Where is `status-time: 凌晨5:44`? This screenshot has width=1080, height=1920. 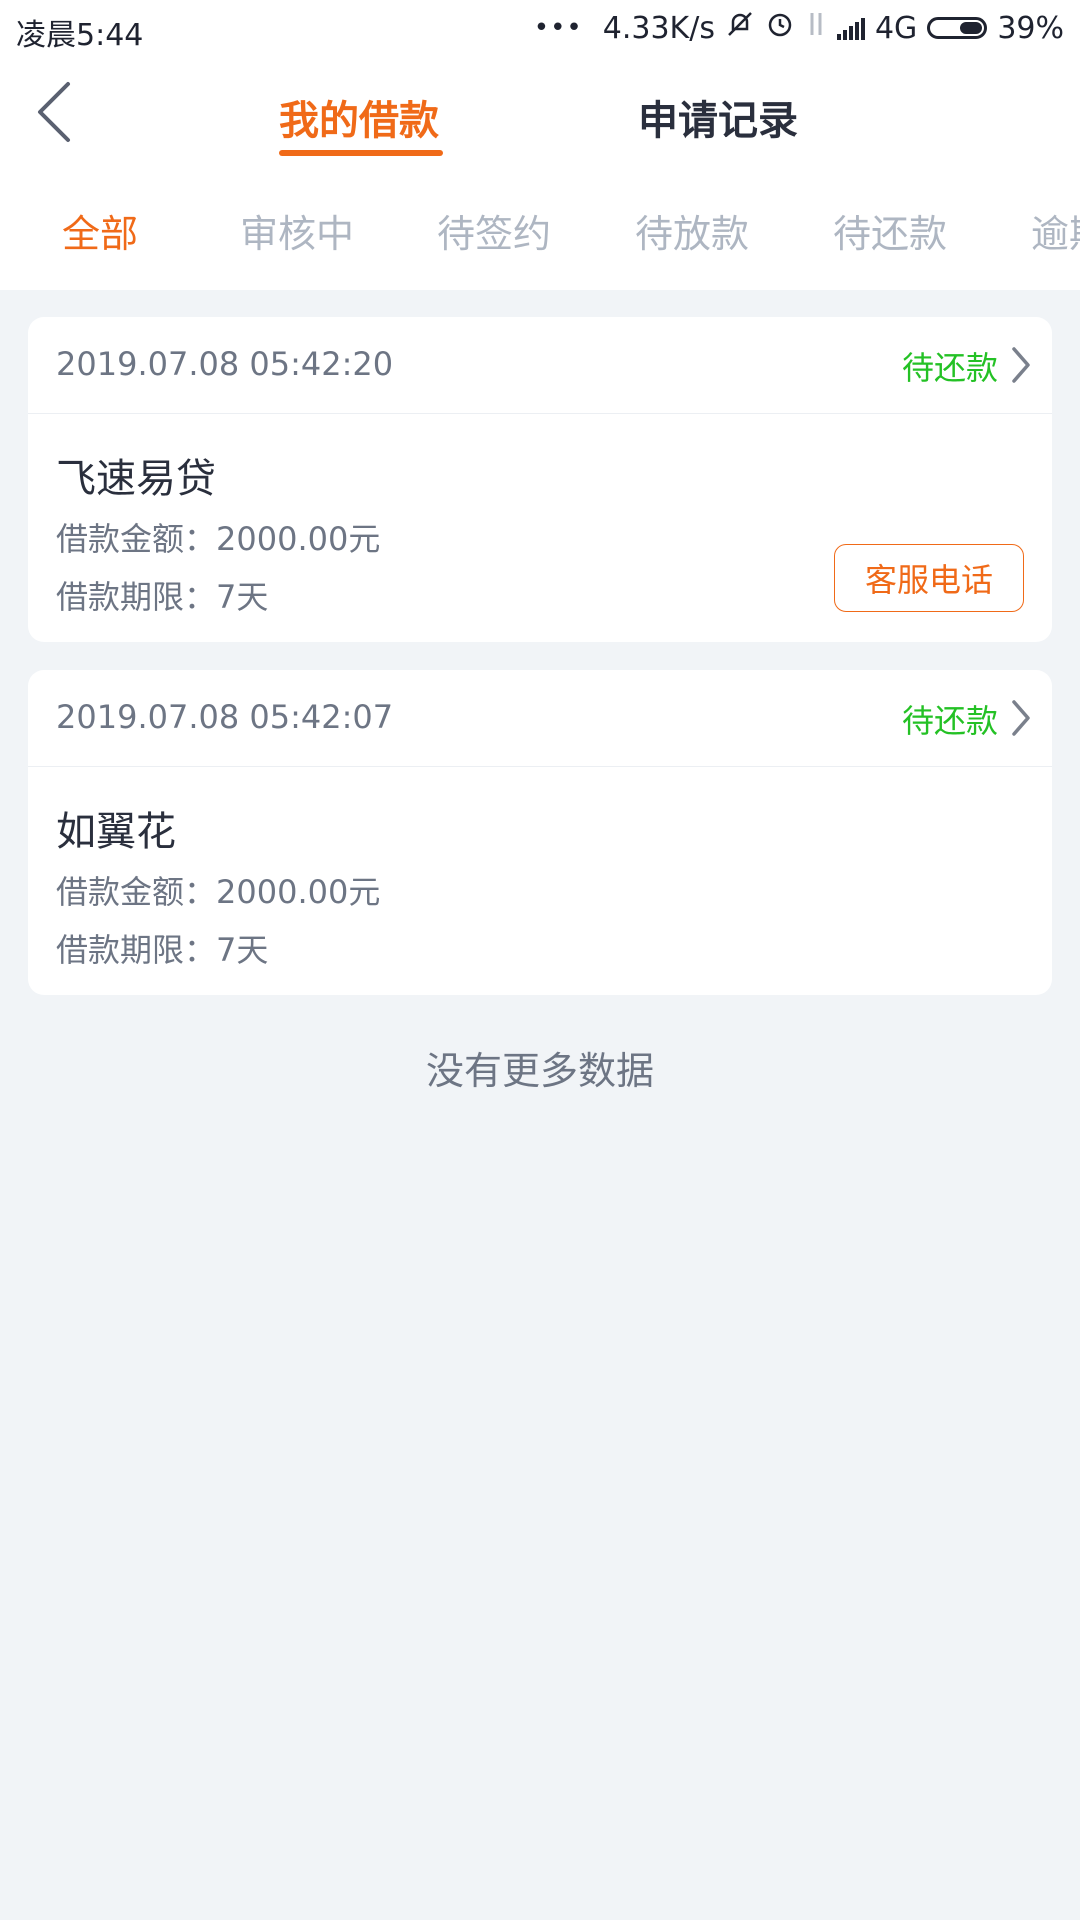
status-time: 凌晨5:44 is located at coordinates (80, 35).